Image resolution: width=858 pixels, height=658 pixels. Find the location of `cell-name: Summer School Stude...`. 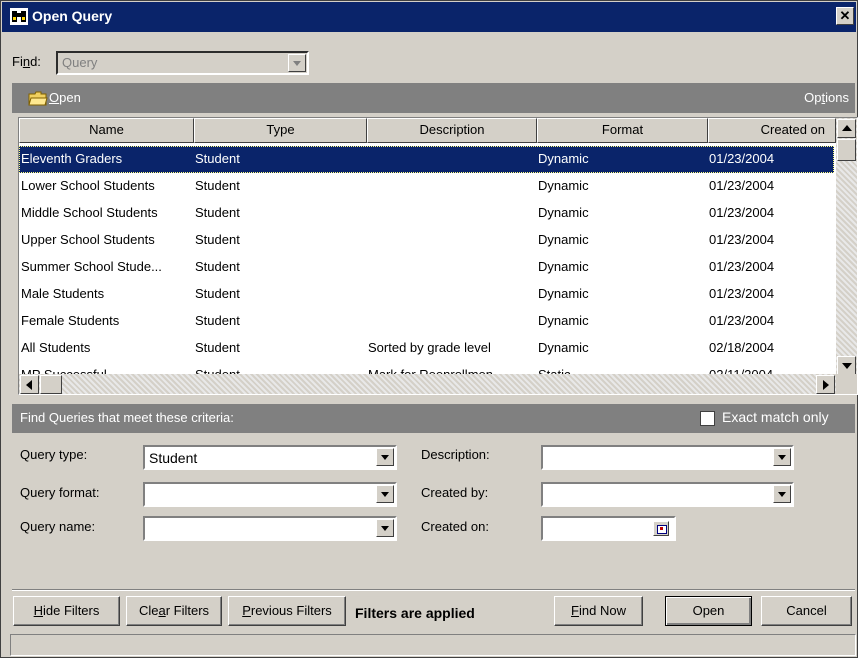

cell-name: Summer School Stude... is located at coordinates (91, 266).